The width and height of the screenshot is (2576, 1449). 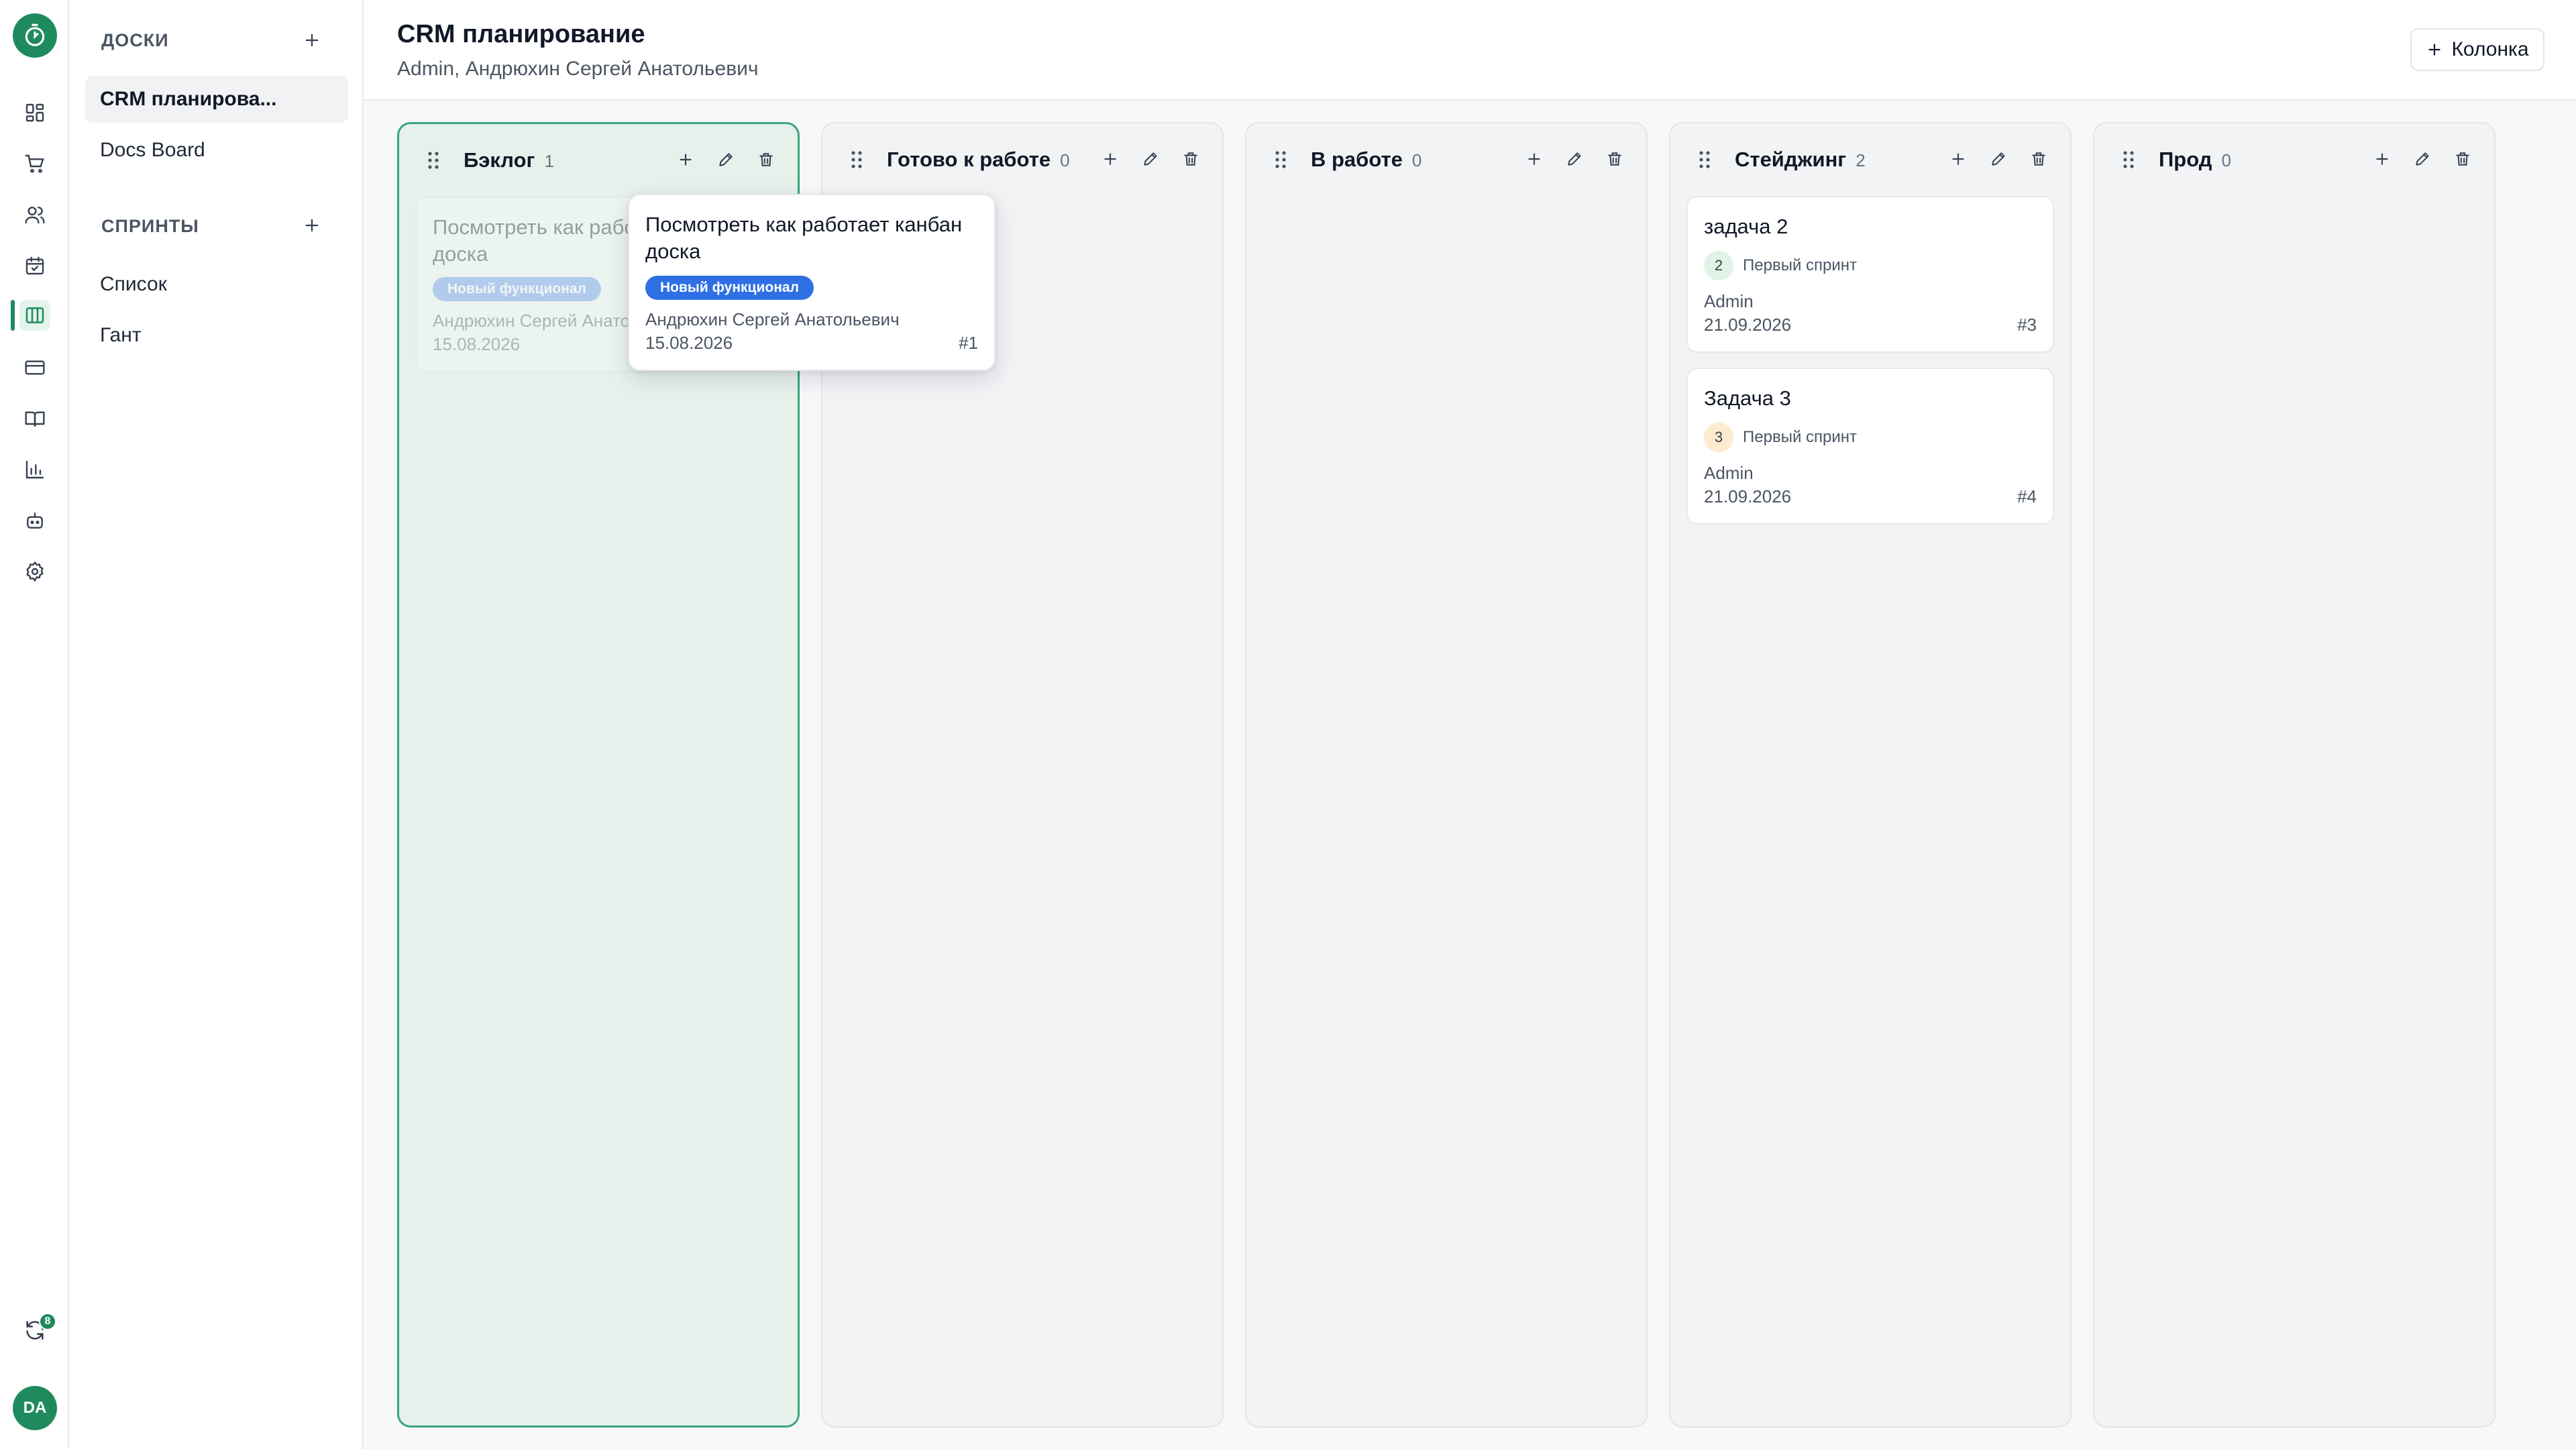 What do you see at coordinates (34, 469) in the screenshot?
I see `chart-icon` at bounding box center [34, 469].